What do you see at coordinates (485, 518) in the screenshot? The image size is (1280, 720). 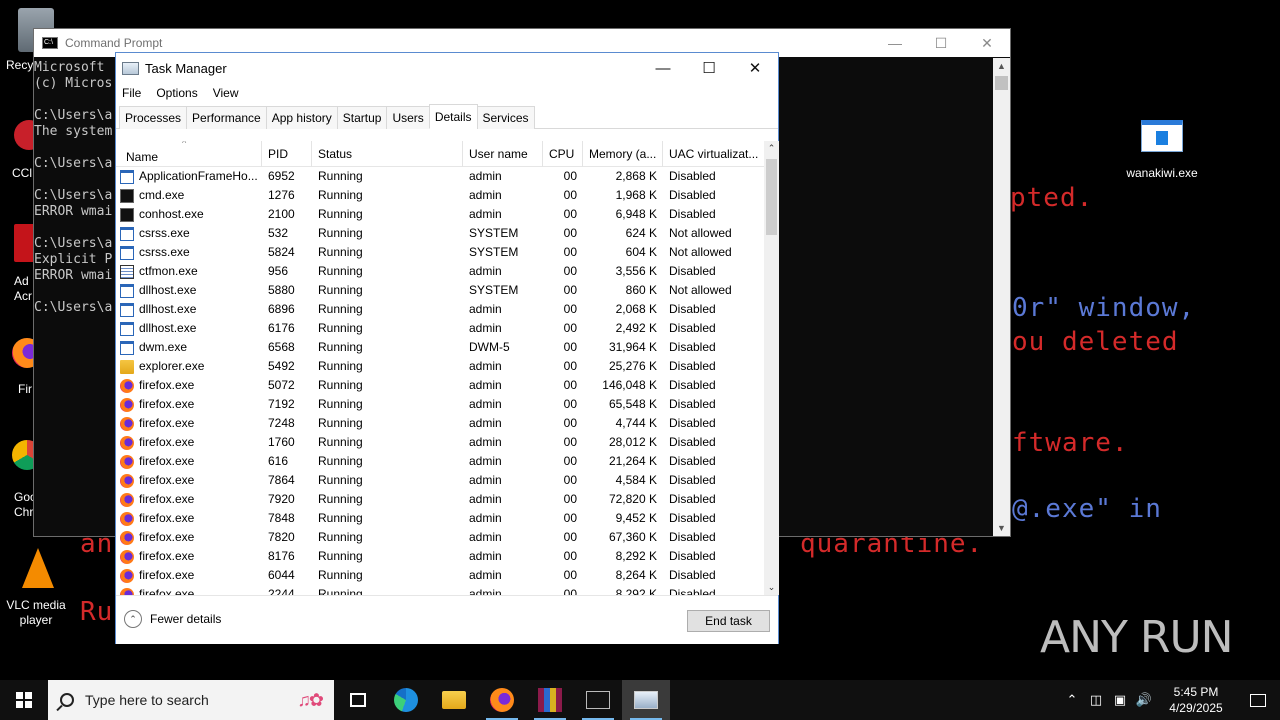 I see `cell-user-name: admin` at bounding box center [485, 518].